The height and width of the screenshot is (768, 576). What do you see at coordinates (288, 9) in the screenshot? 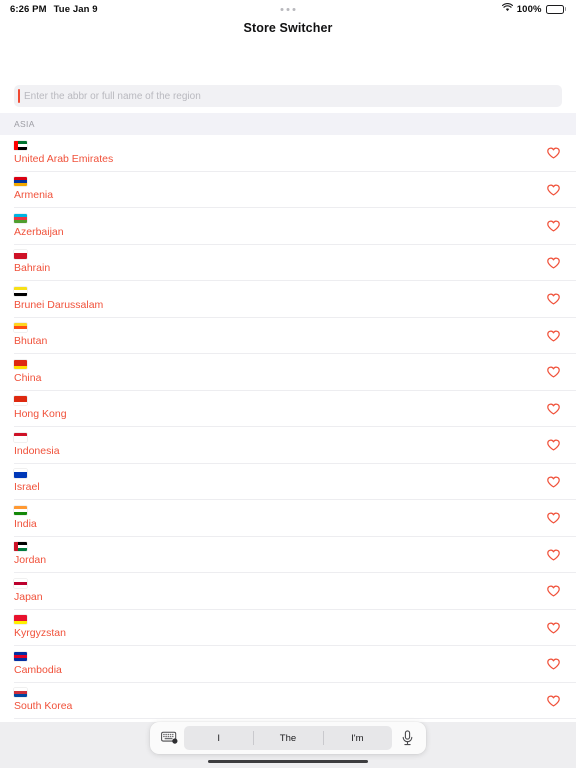
I see `multitasking-dots-icon` at bounding box center [288, 9].